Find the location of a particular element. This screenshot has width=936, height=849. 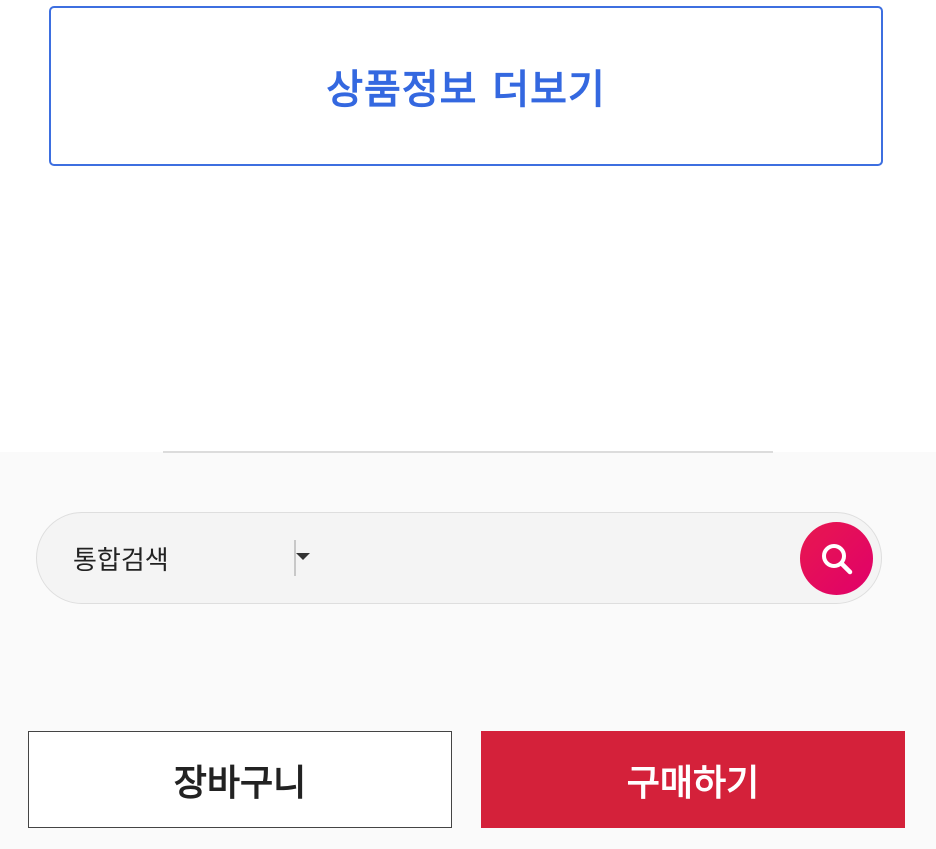

search-scope-dropdown: 통합검색 is located at coordinates (193, 558).